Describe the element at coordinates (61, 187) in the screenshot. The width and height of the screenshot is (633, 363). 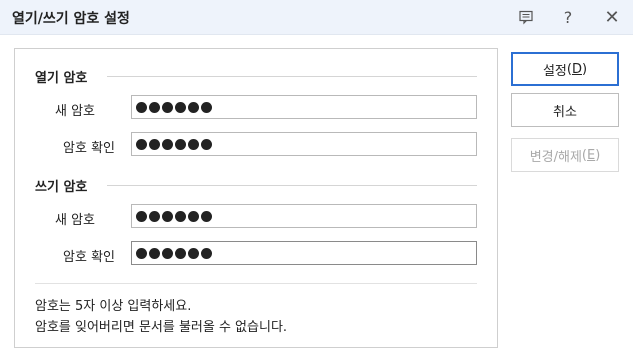
I see `write-password-heading: 쓰기 암호` at that location.